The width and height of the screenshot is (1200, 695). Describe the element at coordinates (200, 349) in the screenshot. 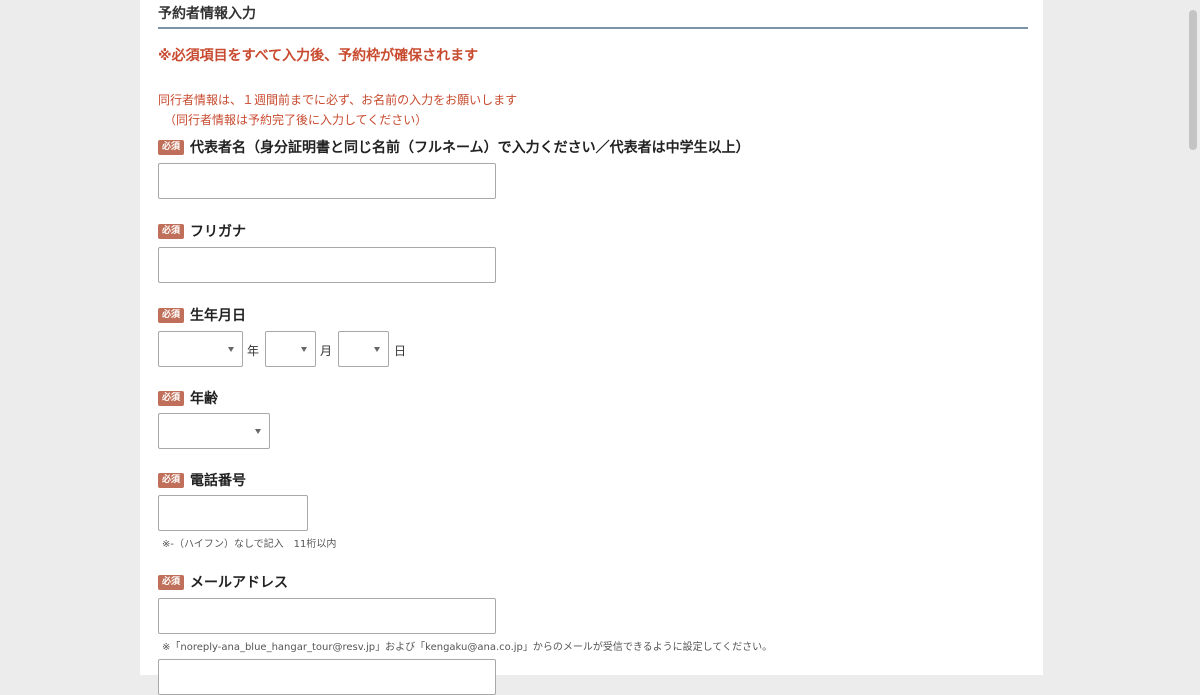

I see `birth-year-select` at that location.